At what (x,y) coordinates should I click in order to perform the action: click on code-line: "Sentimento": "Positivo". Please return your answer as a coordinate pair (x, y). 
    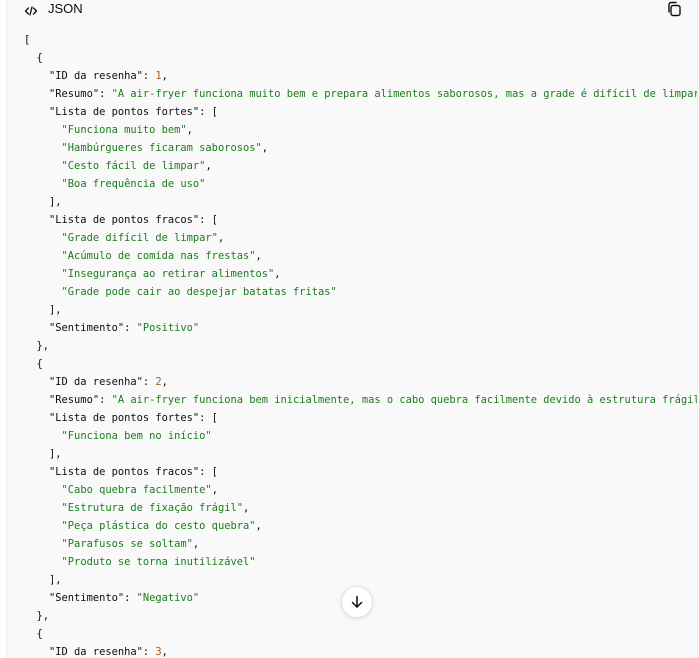
    Looking at the image, I should click on (360, 328).